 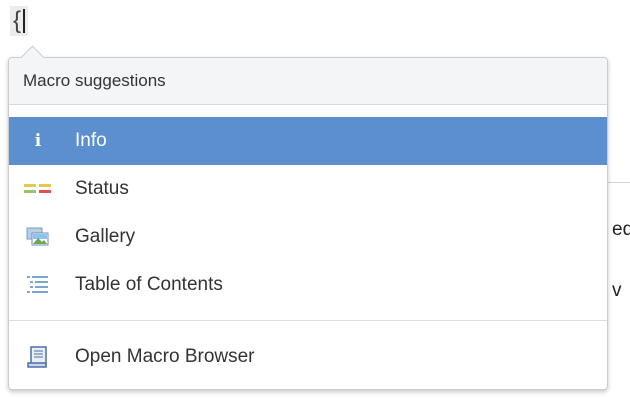 What do you see at coordinates (165, 356) in the screenshot?
I see `open-macro-browser-label: Open Macro Browser` at bounding box center [165, 356].